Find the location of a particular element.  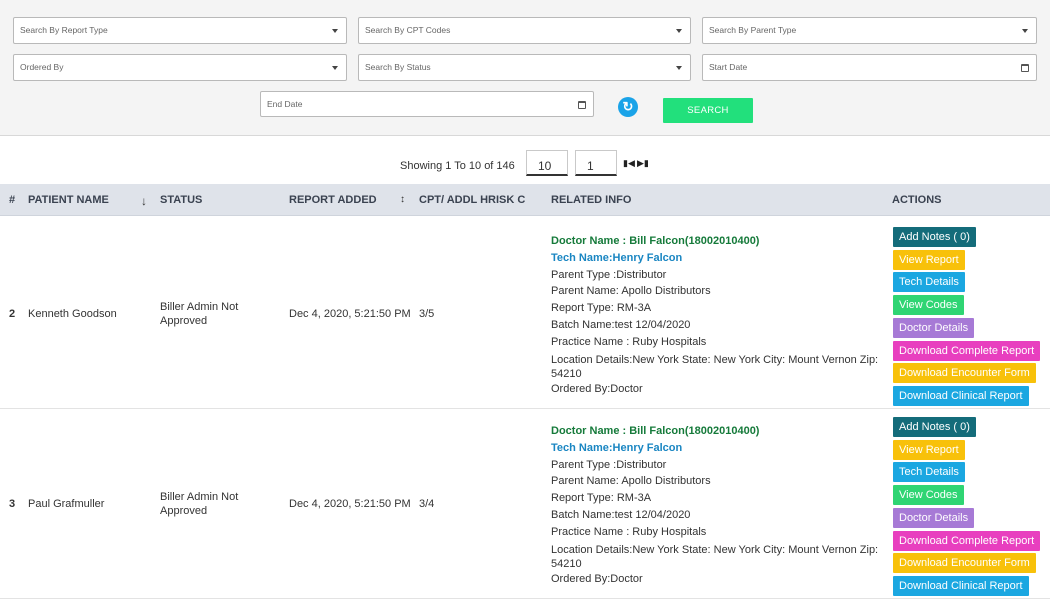

cpt-value: 3/5 is located at coordinates (427, 314).